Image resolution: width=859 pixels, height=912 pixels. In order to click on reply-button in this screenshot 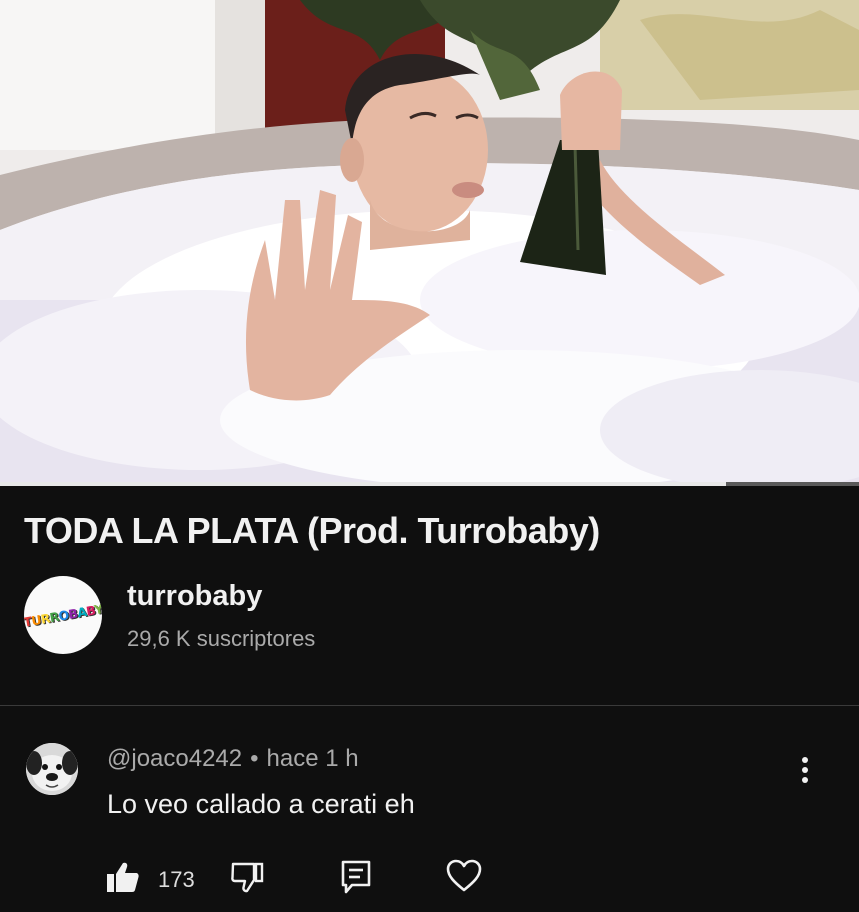, I will do `click(356, 877)`.